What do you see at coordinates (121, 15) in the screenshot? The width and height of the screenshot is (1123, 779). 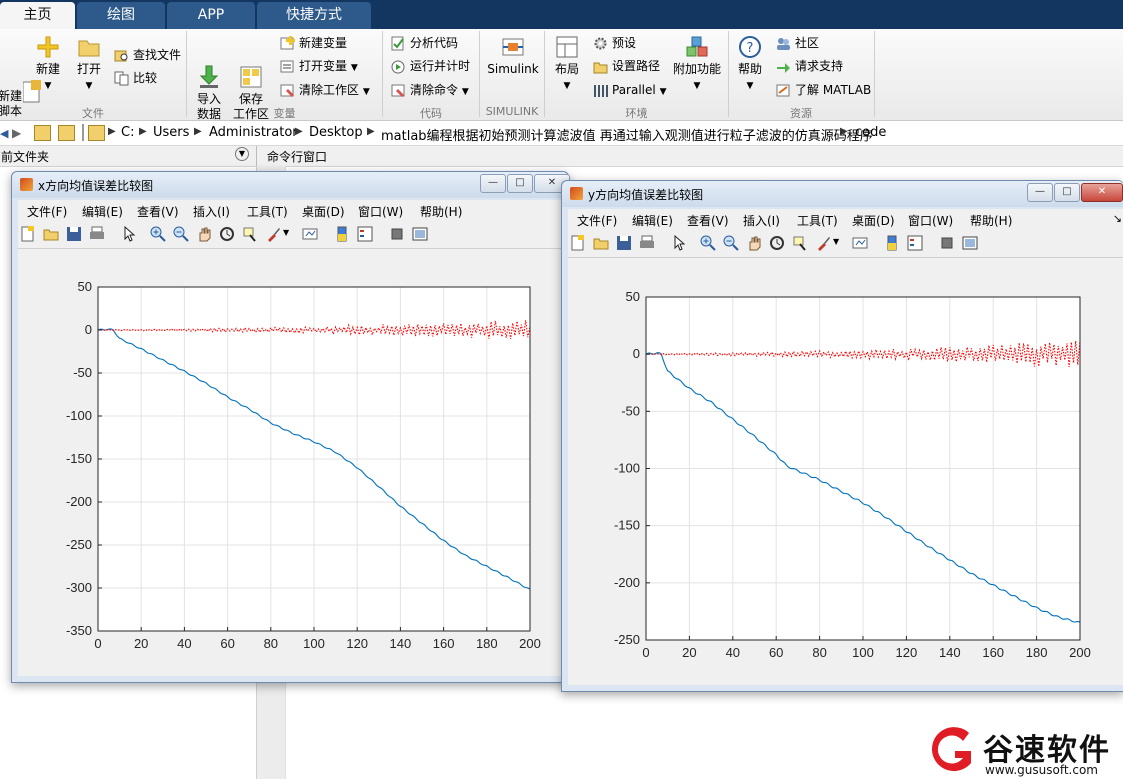 I see `tab-plots: 绘图` at bounding box center [121, 15].